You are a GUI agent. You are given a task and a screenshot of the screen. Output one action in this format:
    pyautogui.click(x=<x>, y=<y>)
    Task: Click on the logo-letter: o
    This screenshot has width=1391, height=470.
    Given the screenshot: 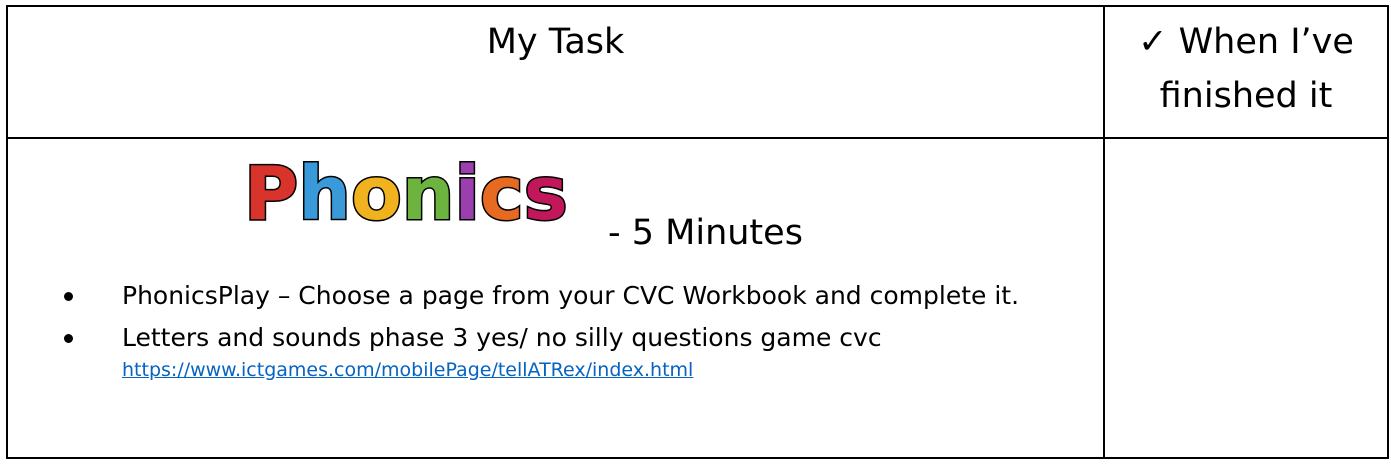 What is the action you would take?
    pyautogui.click(x=376, y=193)
    